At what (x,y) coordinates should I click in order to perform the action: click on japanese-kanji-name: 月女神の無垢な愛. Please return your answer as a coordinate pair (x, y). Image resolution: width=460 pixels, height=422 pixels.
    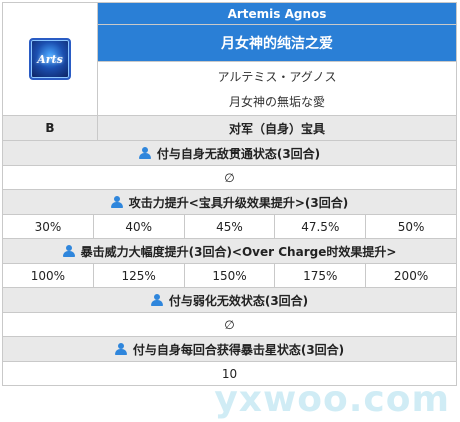
    Looking at the image, I should click on (276, 101).